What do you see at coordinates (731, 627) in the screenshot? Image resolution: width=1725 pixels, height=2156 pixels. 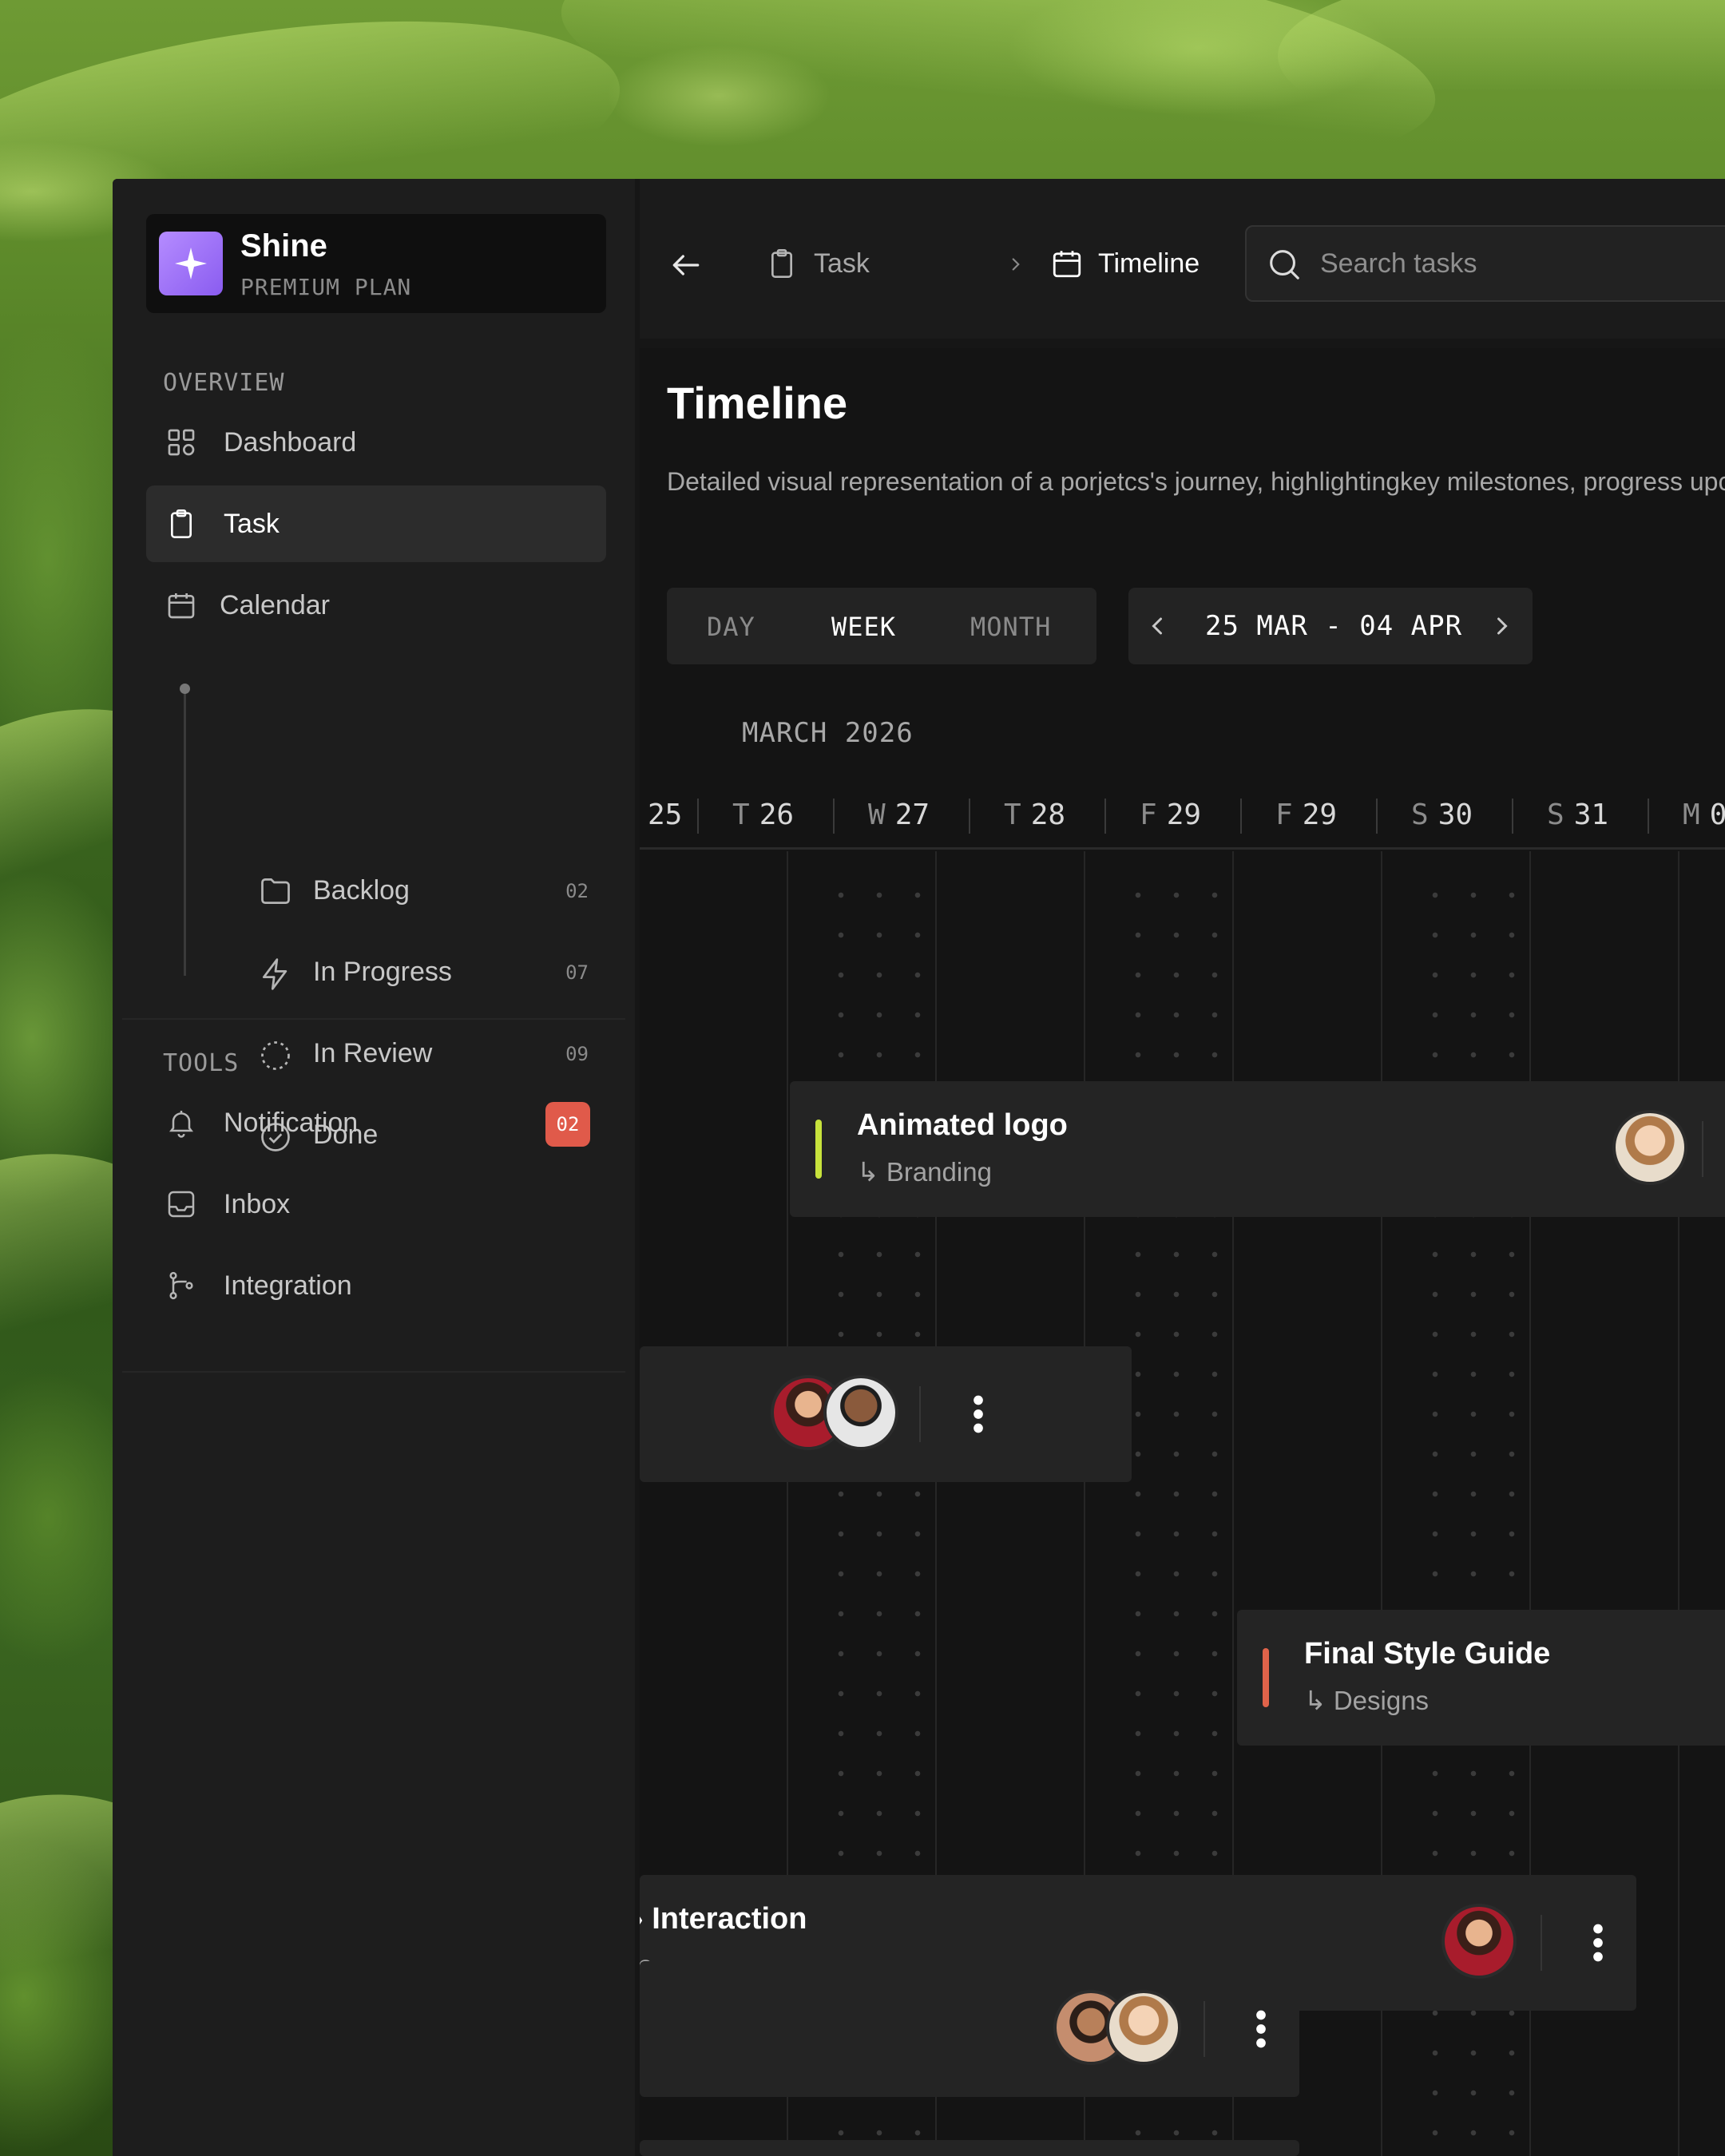 I see `view-option-day: DAY` at bounding box center [731, 627].